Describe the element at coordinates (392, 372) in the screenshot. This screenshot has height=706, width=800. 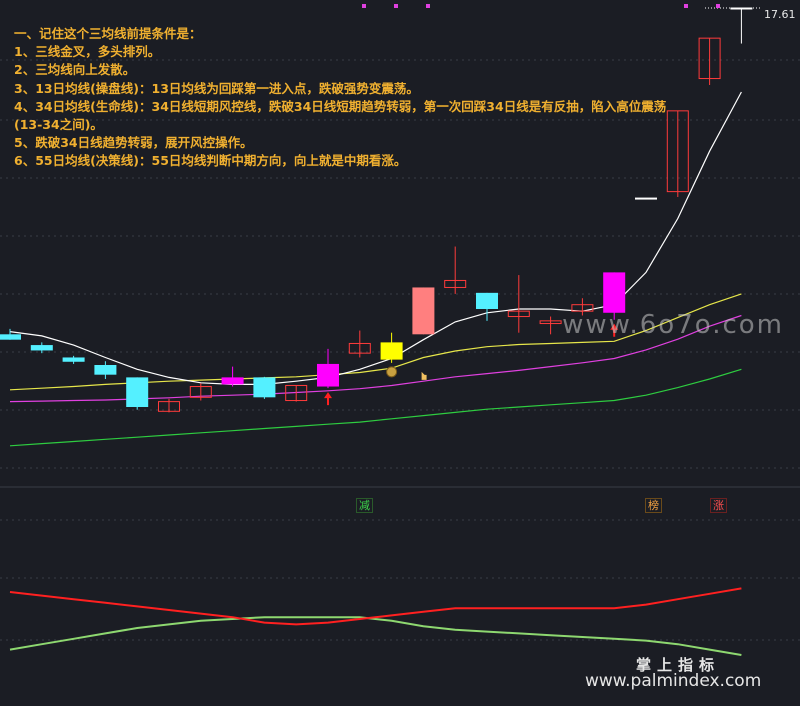
I see `money-bag-icon` at that location.